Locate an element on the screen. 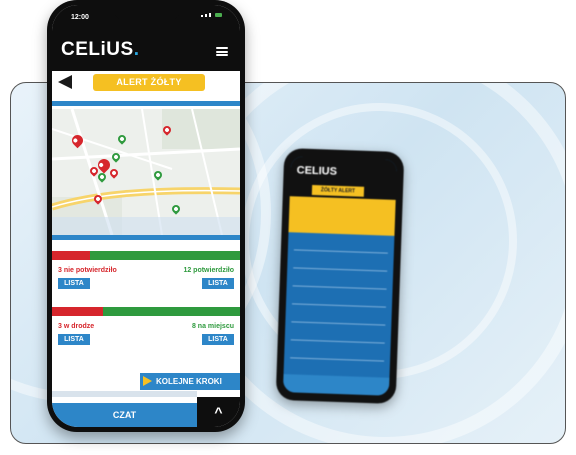 The height and width of the screenshot is (455, 576). app-header: CELiUS. is located at coordinates (146, 51).